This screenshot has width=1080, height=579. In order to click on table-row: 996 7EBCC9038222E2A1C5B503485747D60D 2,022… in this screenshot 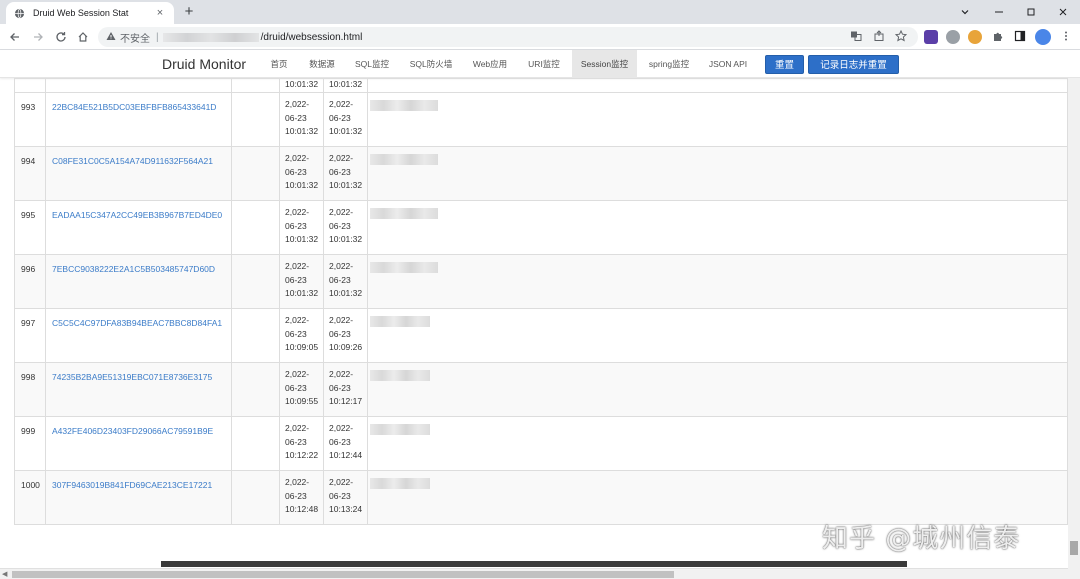, I will do `click(541, 281)`.